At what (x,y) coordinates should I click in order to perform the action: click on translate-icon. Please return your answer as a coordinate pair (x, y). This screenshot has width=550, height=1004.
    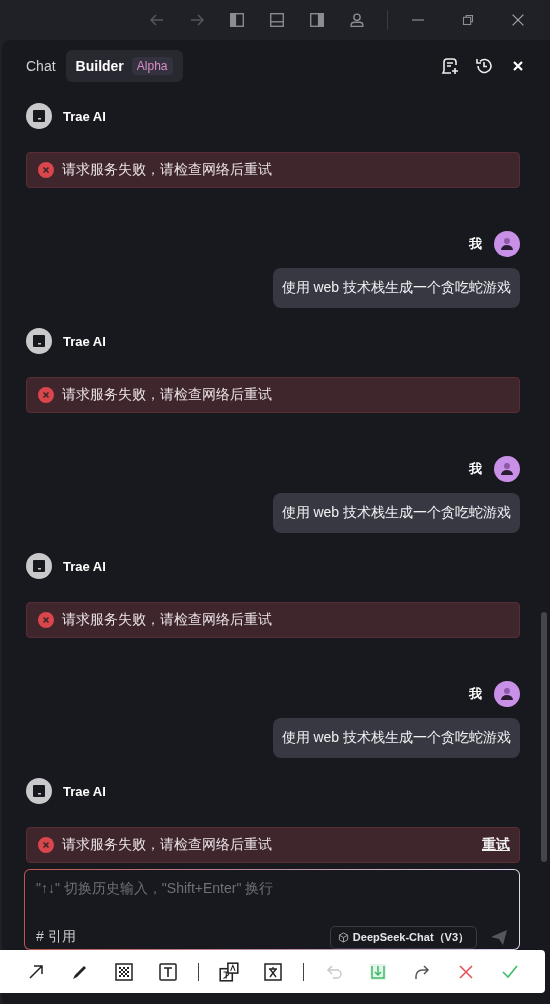
    Looking at the image, I should click on (229, 971).